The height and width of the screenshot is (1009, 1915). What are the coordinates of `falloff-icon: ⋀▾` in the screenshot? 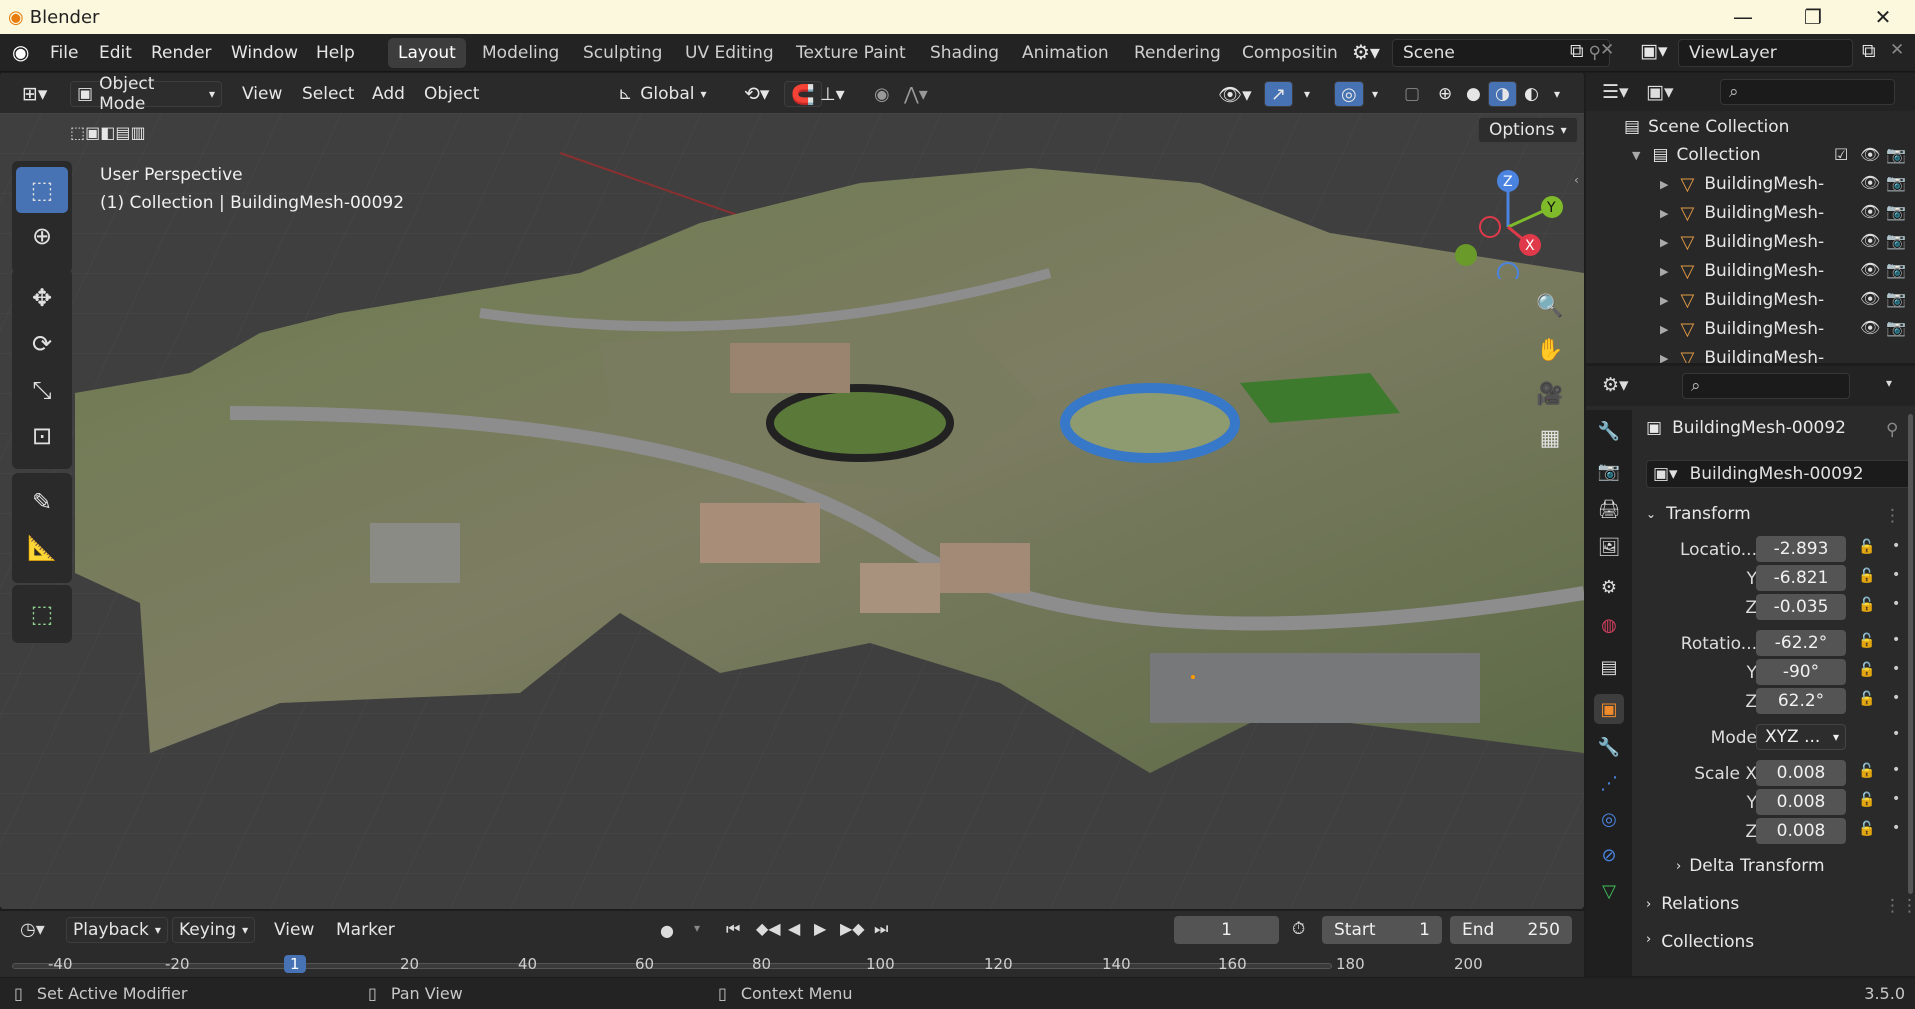 It's located at (916, 94).